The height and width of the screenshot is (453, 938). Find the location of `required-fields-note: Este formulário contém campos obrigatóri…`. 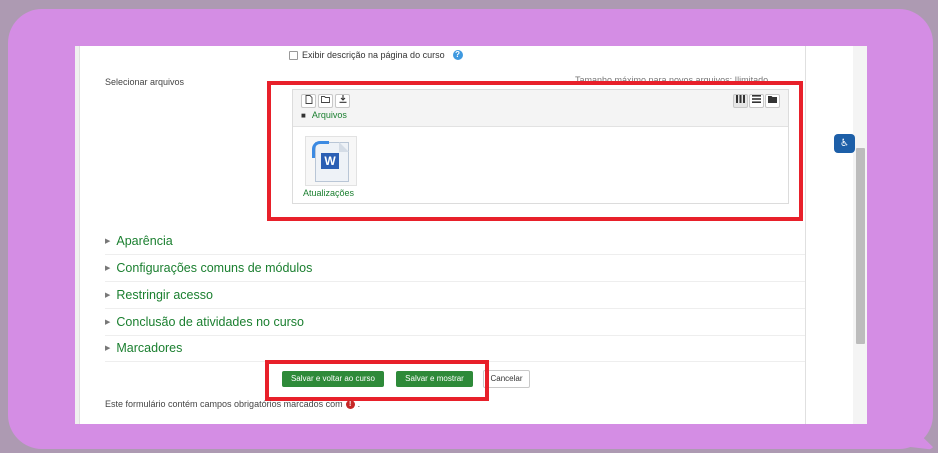

required-fields-note: Este formulário contém campos obrigatóri… is located at coordinates (232, 404).